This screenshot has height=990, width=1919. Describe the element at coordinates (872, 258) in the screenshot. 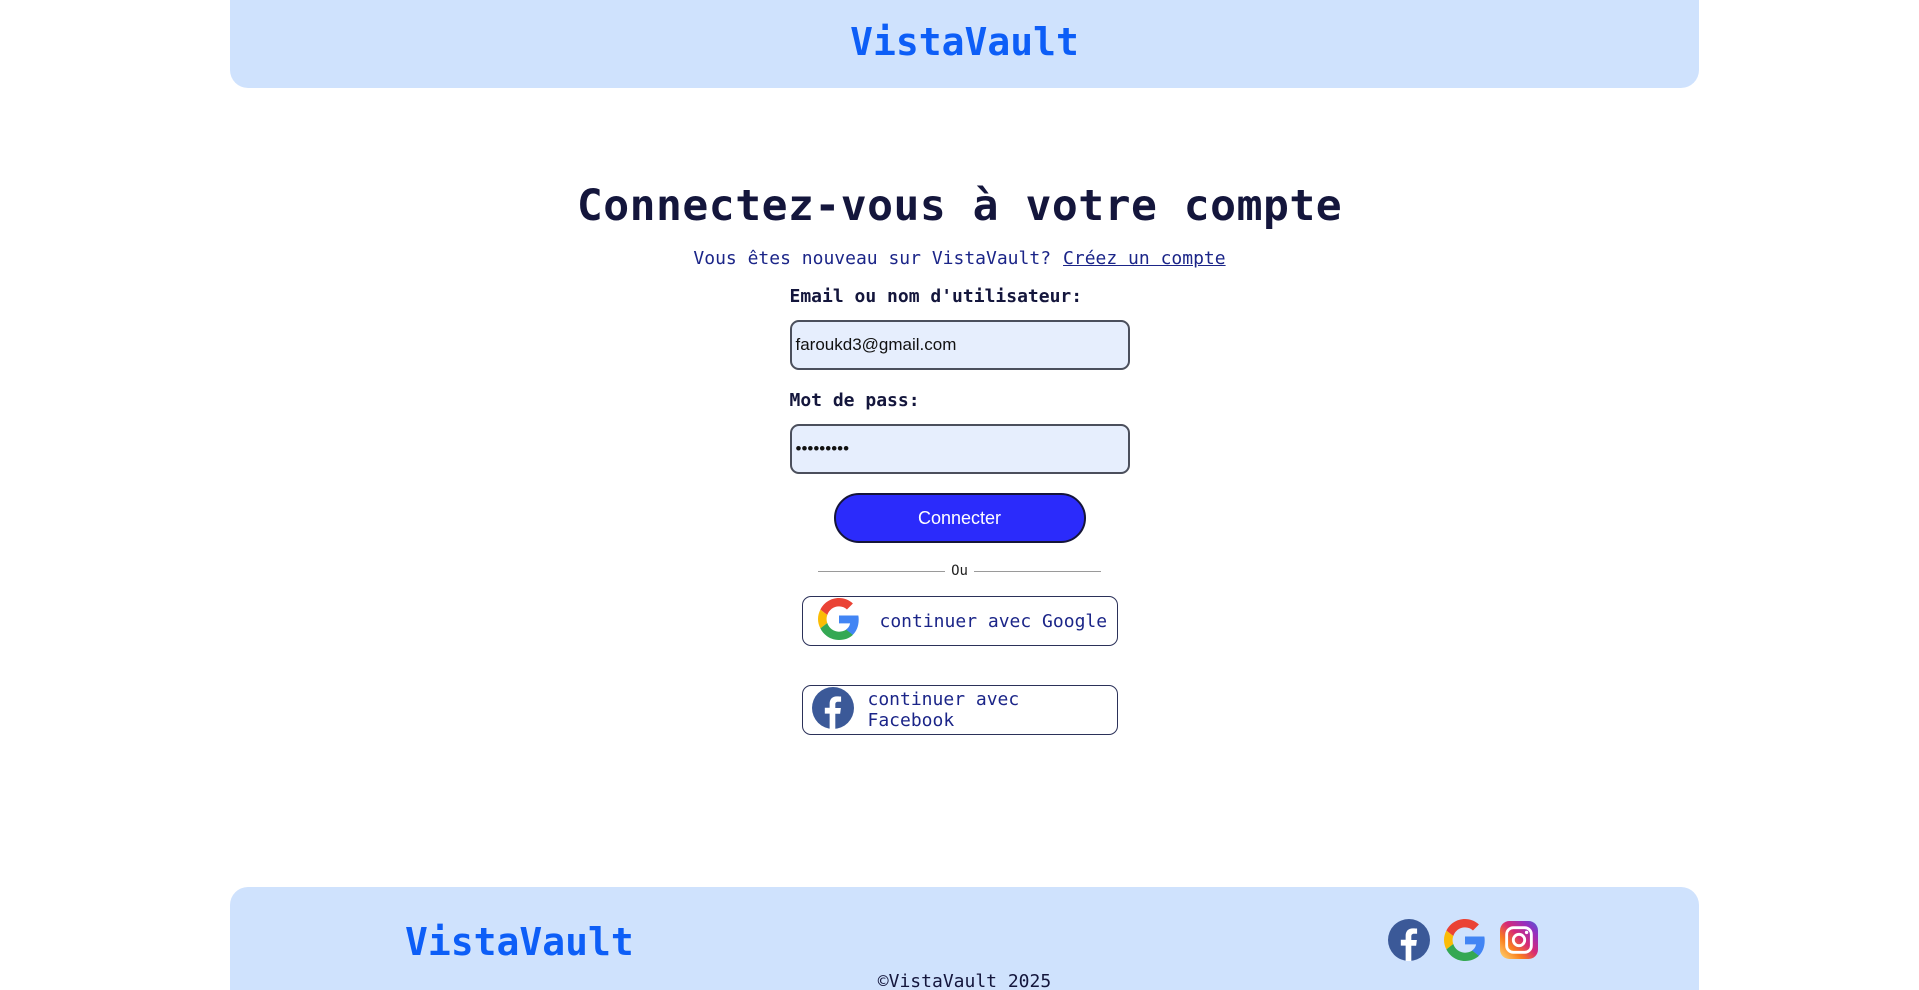

I see `signup-prompt-text: Vous êtes nouveau sur VistaVault?` at that location.